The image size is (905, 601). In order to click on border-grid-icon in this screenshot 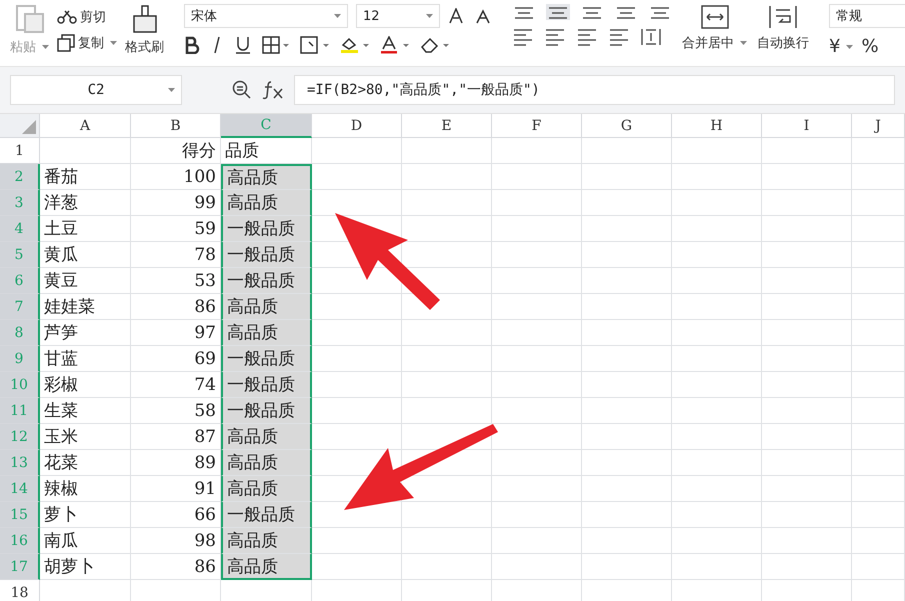, I will do `click(276, 45)`.